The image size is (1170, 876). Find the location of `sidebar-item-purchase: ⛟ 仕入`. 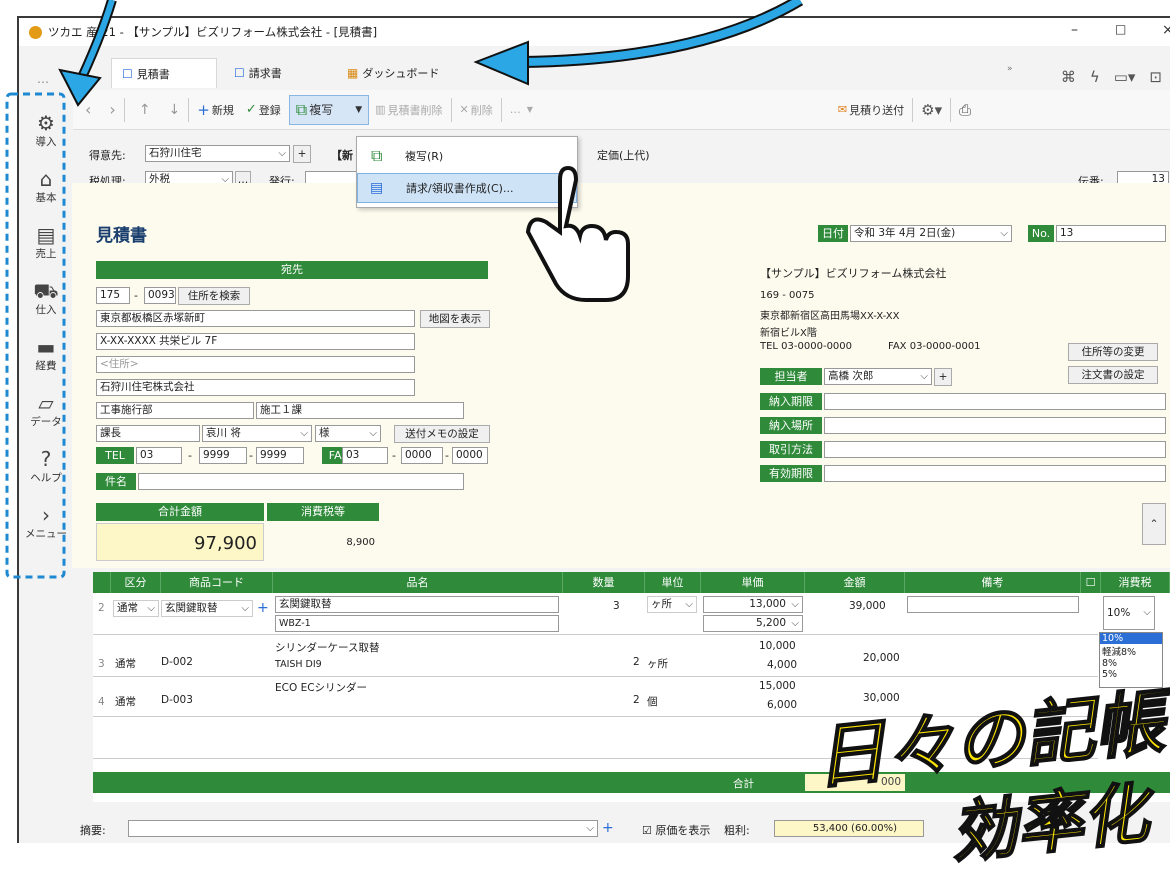

sidebar-item-purchase: ⛟ 仕入 is located at coordinates (46, 298).